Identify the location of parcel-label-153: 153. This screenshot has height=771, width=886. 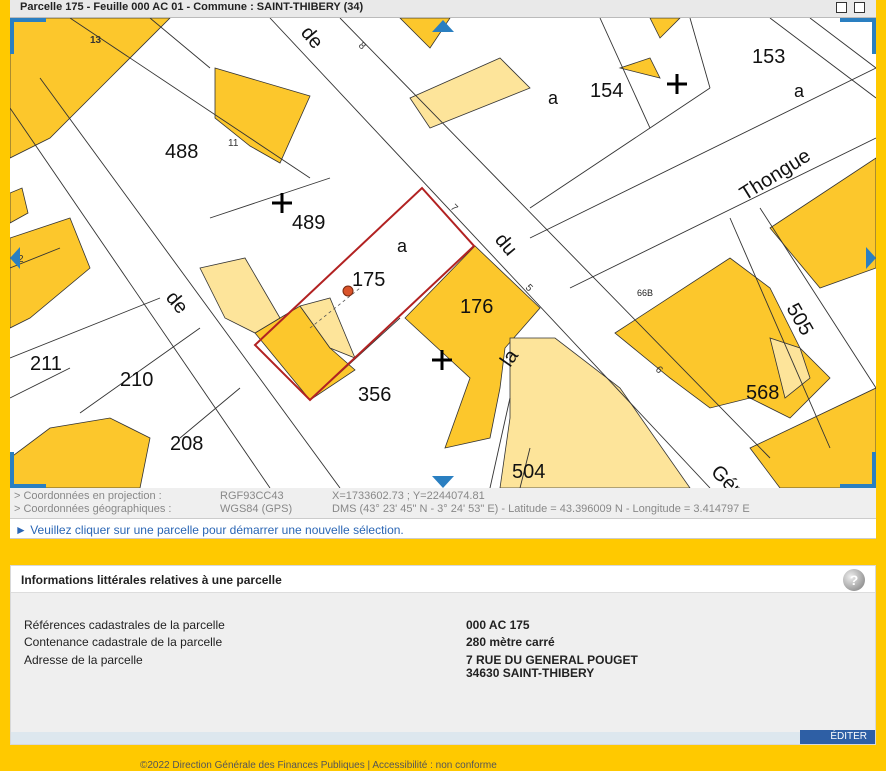
(768, 57).